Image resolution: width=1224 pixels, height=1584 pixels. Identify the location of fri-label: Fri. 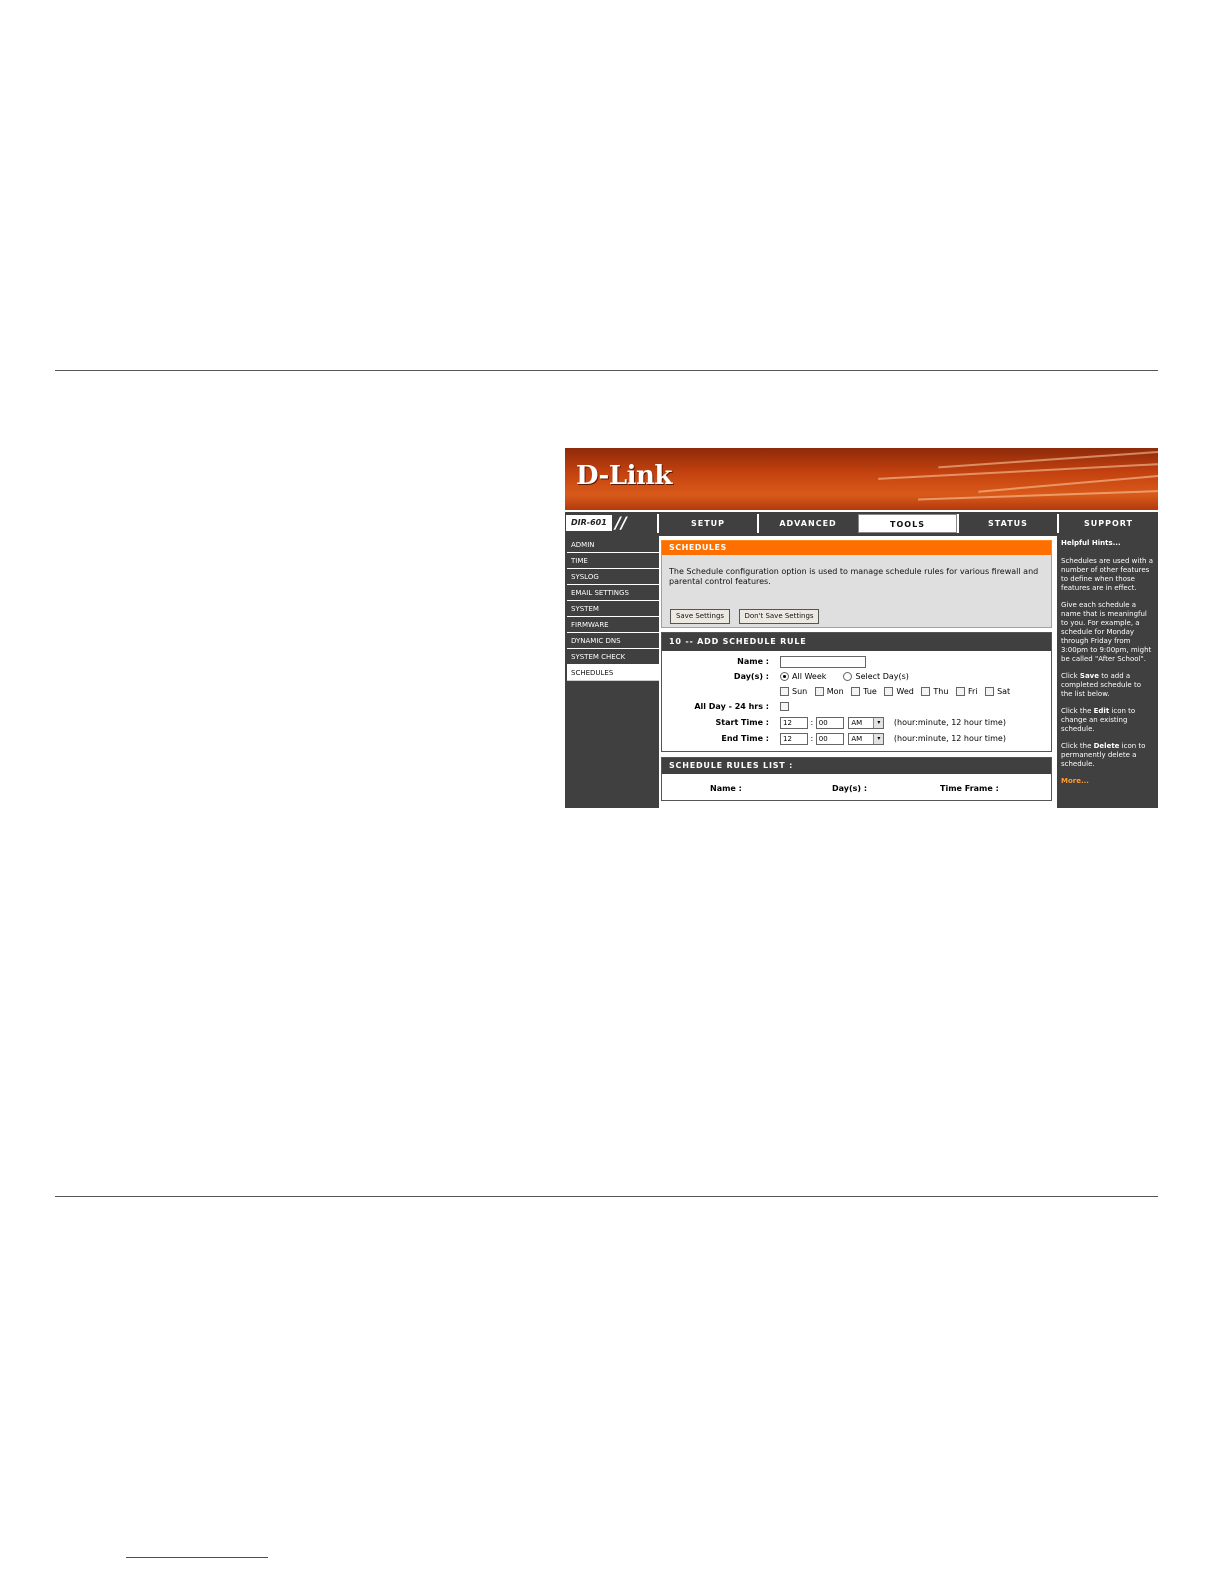
(972, 691).